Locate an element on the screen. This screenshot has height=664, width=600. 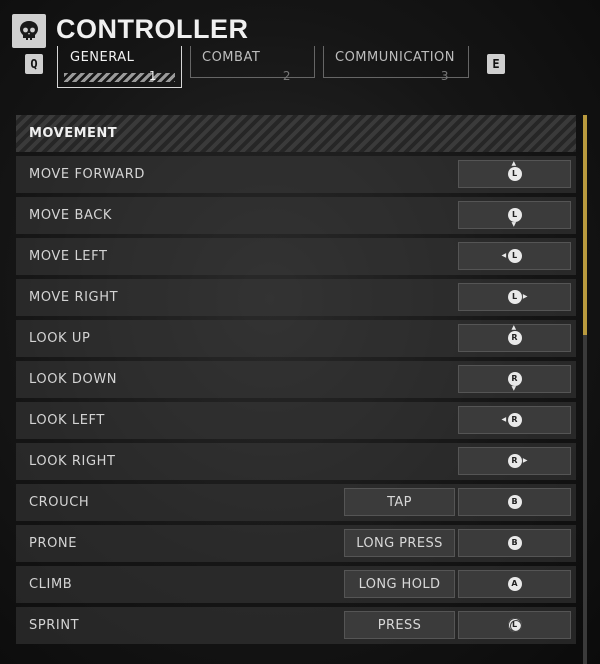
binding-label: MOVE FORWARD is located at coordinates (87, 174).